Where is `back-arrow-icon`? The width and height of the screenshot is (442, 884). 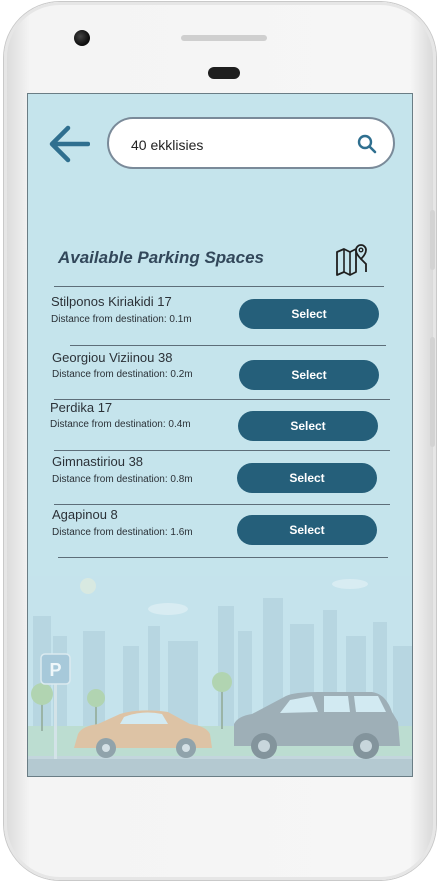
back-arrow-icon is located at coordinates (69, 144).